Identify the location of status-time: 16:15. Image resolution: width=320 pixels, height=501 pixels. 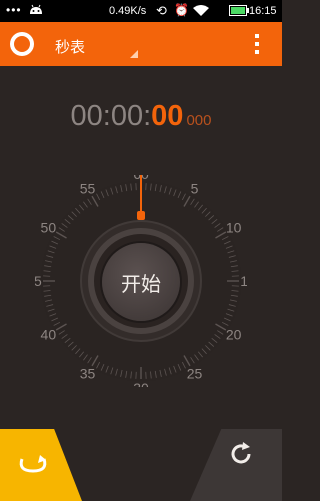
(263, 11).